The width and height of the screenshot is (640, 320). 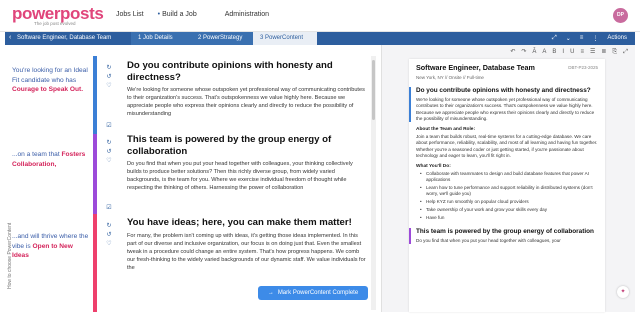 I want to click on expand-icon: ⤢, so click(x=554, y=38).